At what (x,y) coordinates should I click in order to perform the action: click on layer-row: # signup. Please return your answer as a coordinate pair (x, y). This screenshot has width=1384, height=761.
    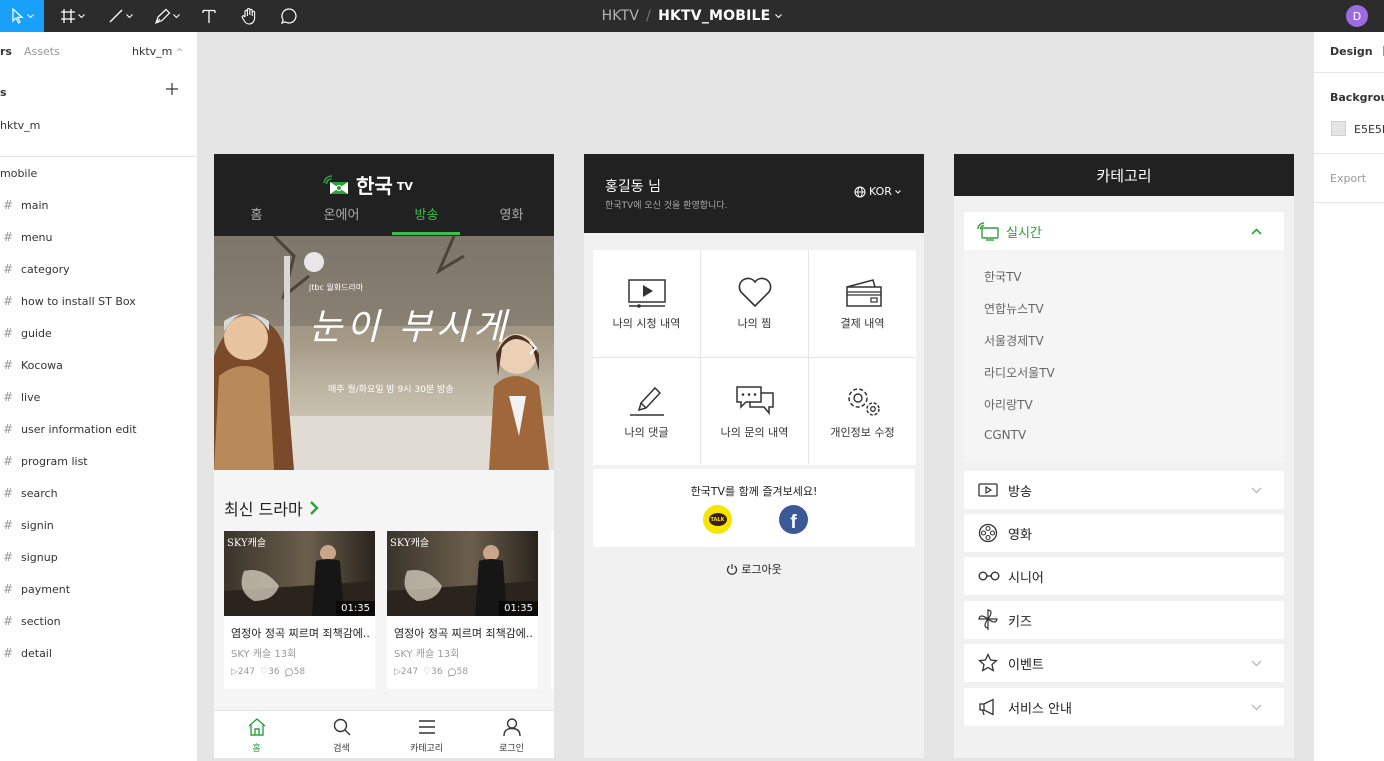
    Looking at the image, I should click on (98, 557).